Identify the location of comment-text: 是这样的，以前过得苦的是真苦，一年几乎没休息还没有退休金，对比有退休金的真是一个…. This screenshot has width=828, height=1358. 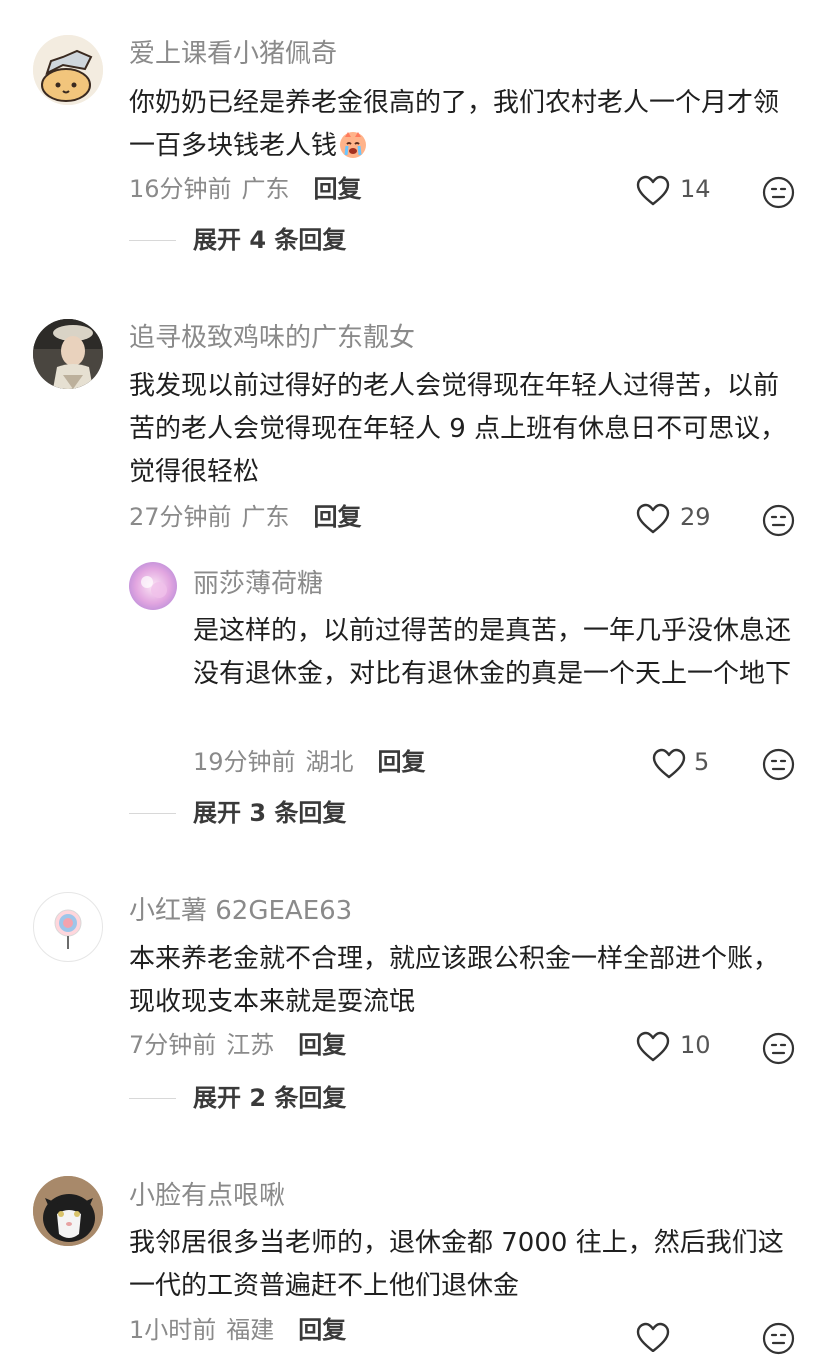
(492, 652).